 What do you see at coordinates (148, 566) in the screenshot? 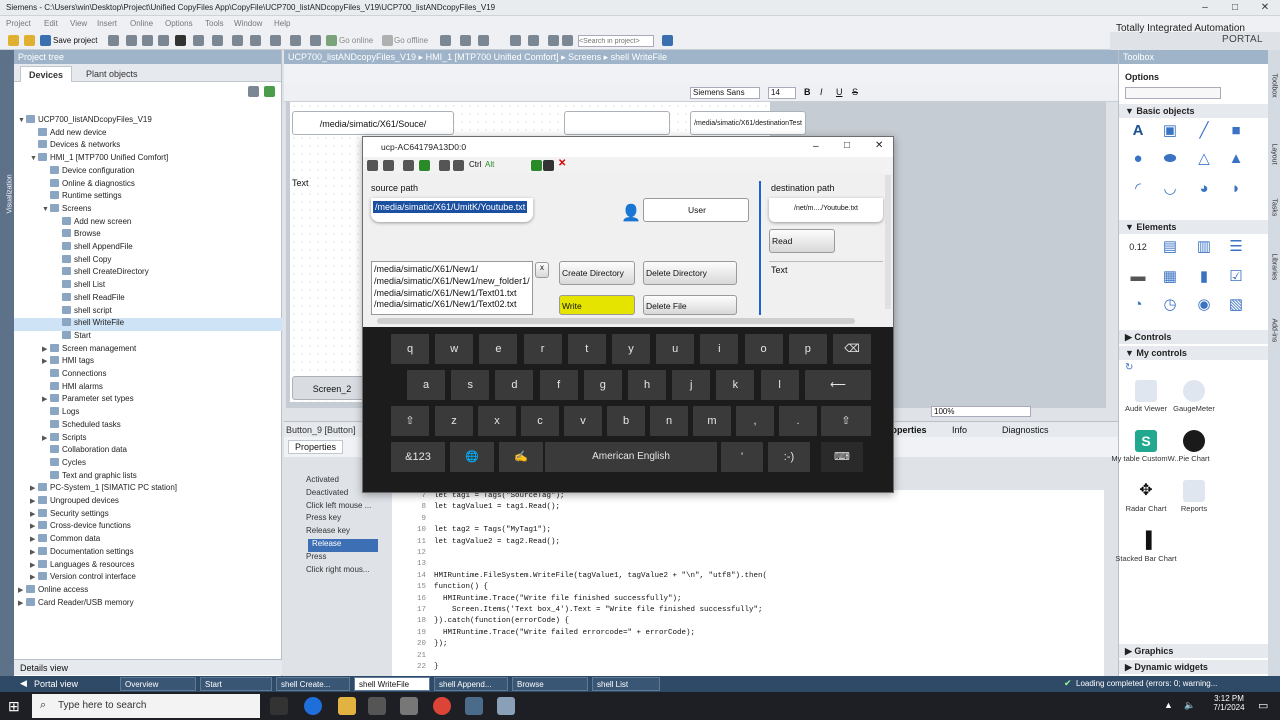
I see `tree-item: ▶ Languages & resources` at bounding box center [148, 566].